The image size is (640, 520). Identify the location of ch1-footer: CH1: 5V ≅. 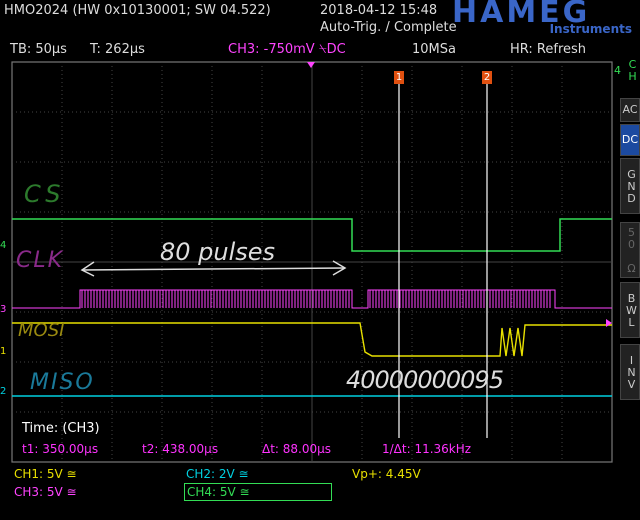
(45, 474).